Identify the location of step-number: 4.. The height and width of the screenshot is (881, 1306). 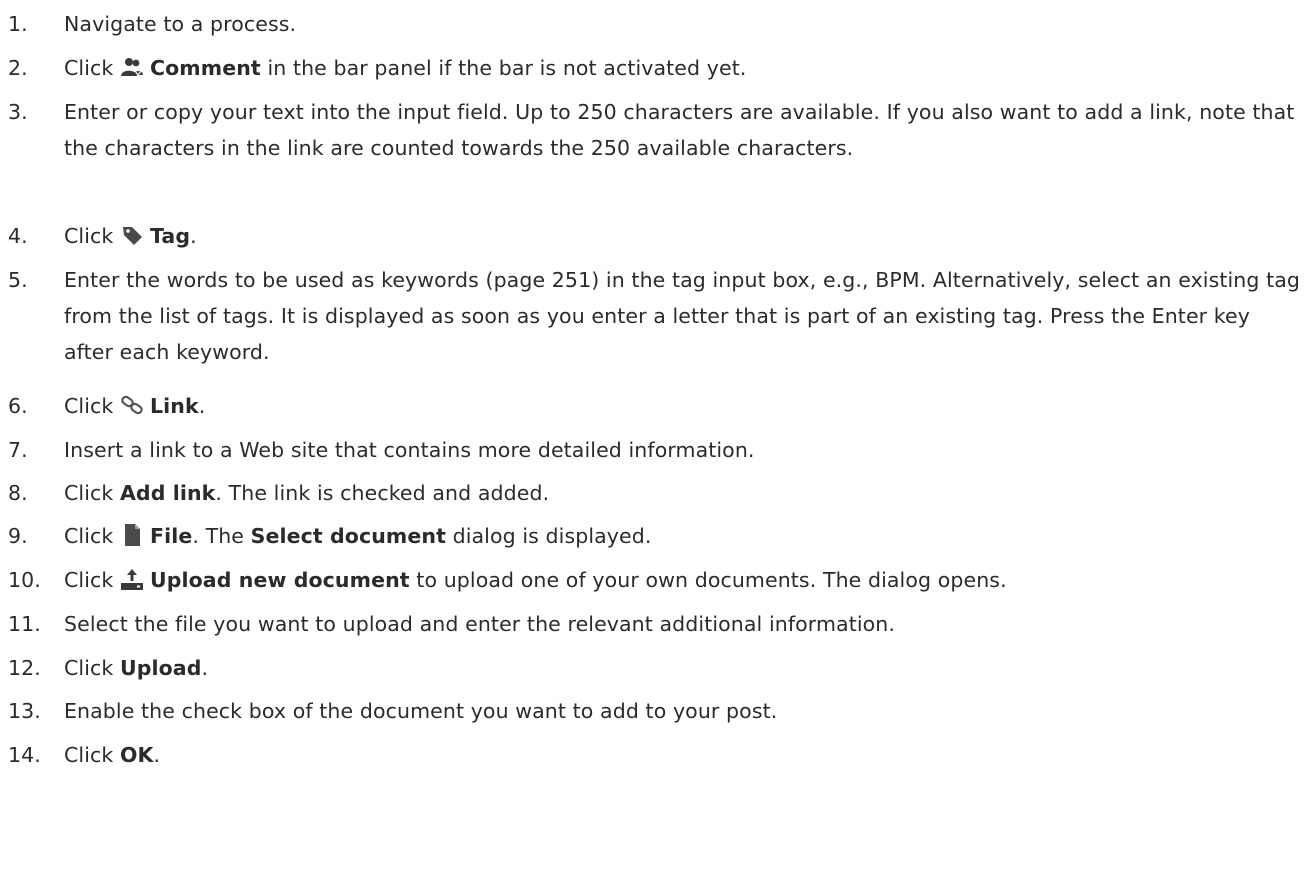
(18, 236).